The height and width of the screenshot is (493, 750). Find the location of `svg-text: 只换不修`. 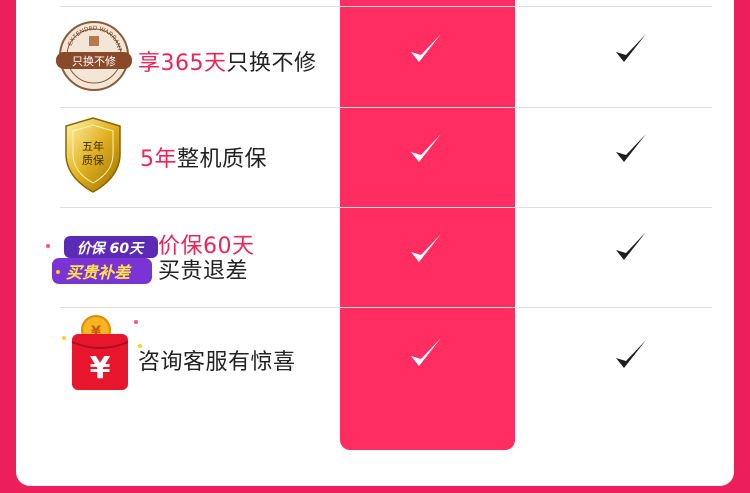

svg-text: 只换不修 is located at coordinates (94, 61).